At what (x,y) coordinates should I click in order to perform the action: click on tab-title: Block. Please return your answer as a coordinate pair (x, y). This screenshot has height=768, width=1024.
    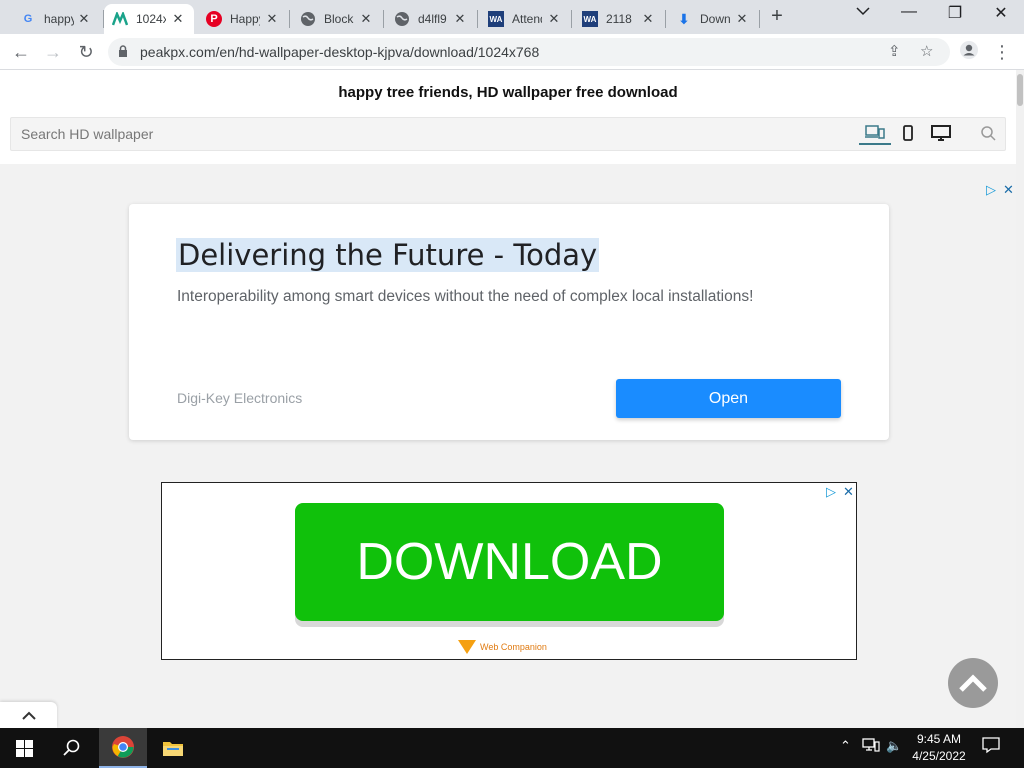
    Looking at the image, I should click on (339, 19).